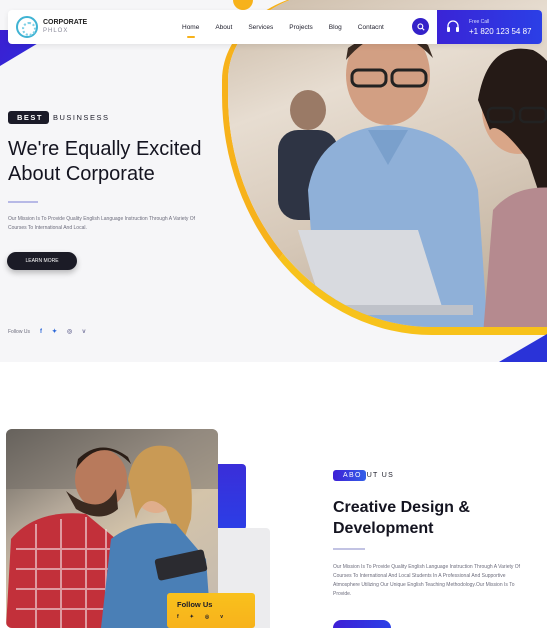 This screenshot has height=628, width=547. What do you see at coordinates (105, 149) in the screenshot?
I see `hero-title-line1: We're Equally Excited` at bounding box center [105, 149].